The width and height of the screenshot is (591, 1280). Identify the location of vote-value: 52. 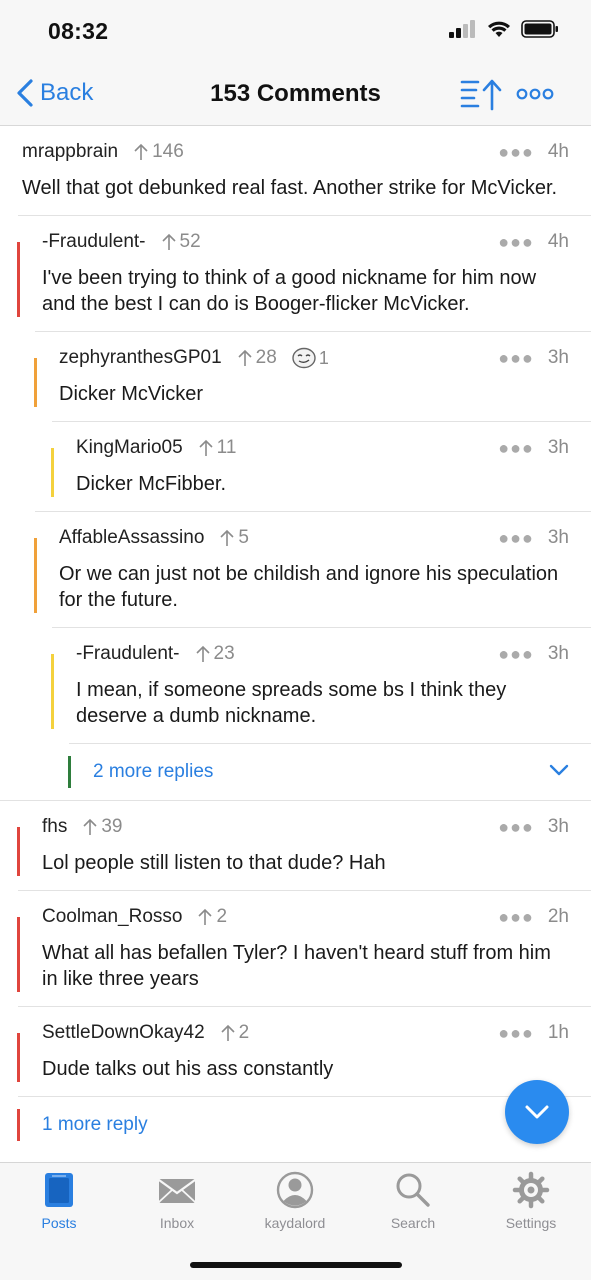
(190, 241).